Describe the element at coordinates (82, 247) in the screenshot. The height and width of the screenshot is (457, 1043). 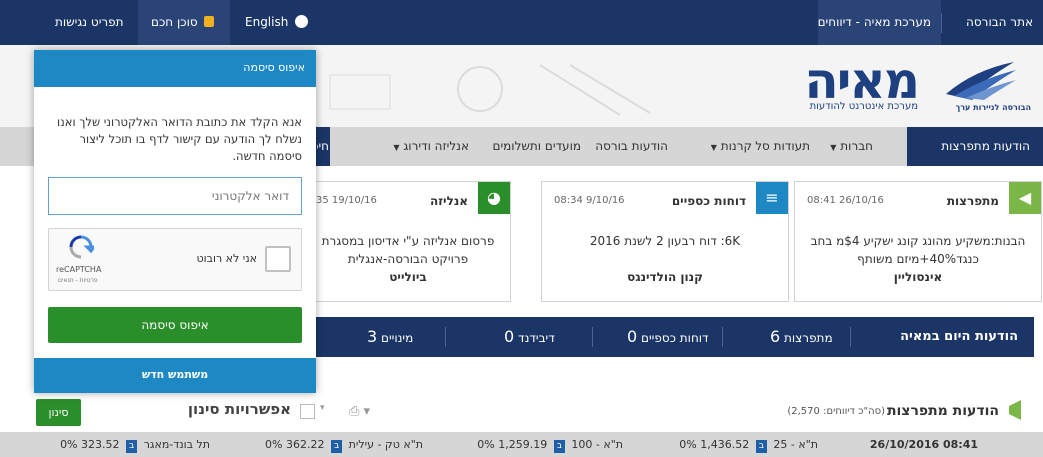
I see `recaptcha-logo-icon` at that location.